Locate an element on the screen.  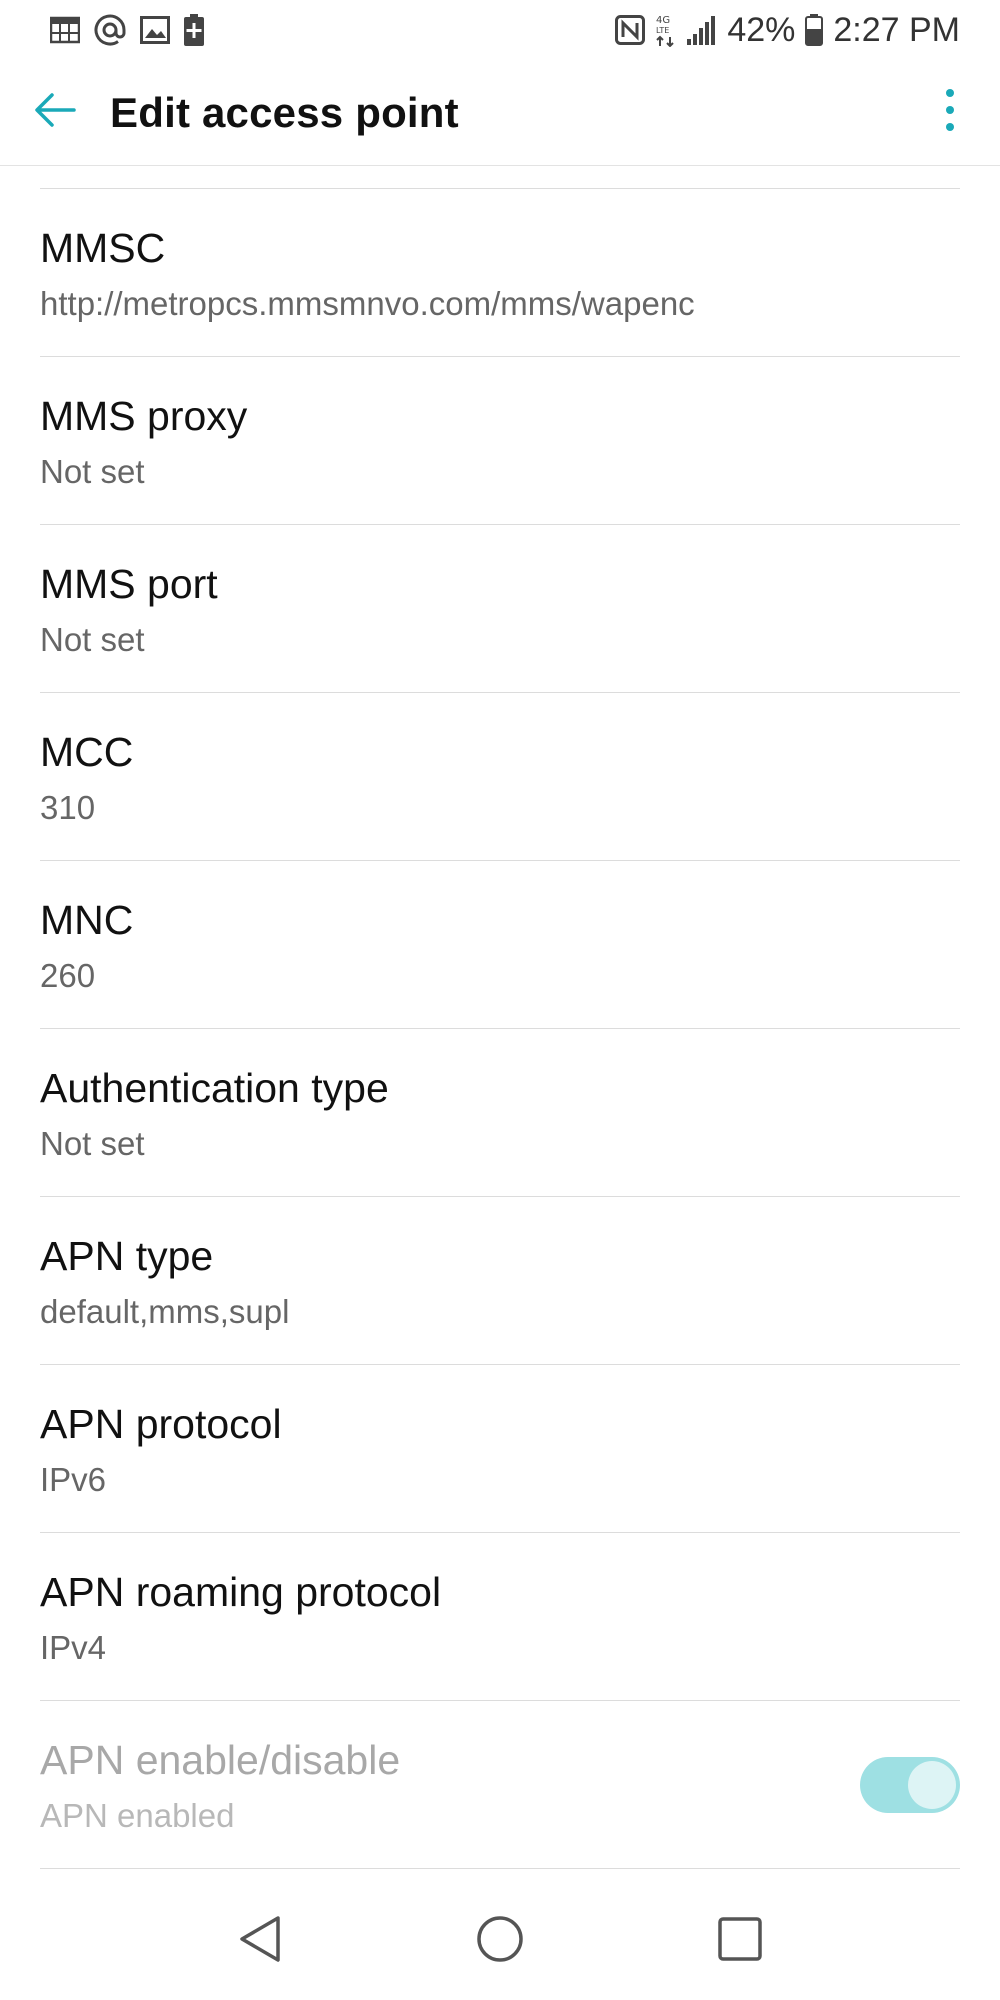
setting-value: IPv6 is located at coordinates (73, 1479).